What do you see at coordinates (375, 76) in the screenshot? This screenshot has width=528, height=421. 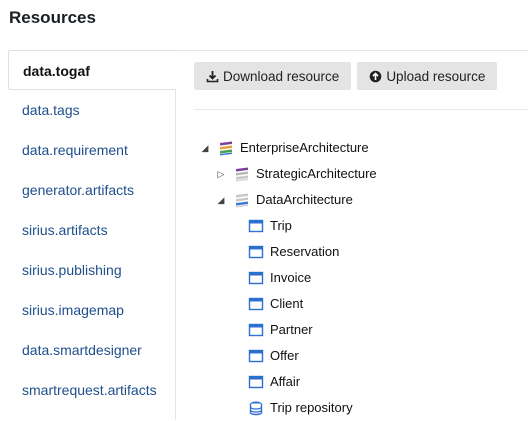 I see `upload-icon` at bounding box center [375, 76].